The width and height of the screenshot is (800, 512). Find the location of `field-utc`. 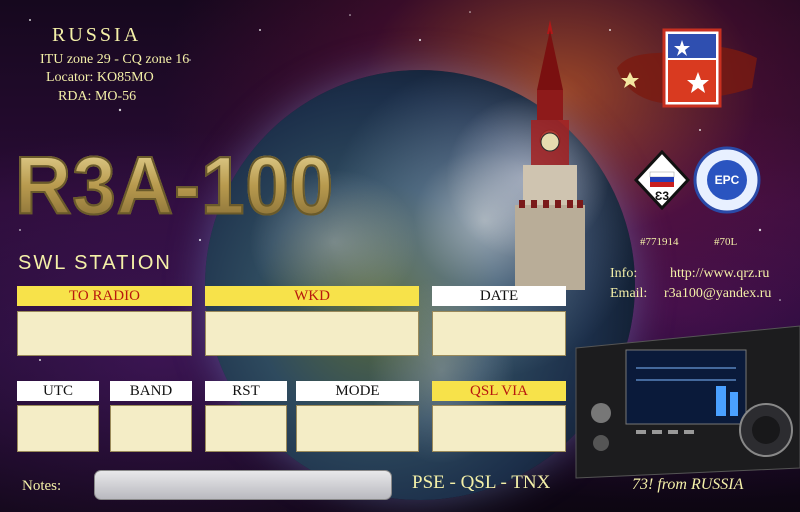

field-utc is located at coordinates (58, 428).